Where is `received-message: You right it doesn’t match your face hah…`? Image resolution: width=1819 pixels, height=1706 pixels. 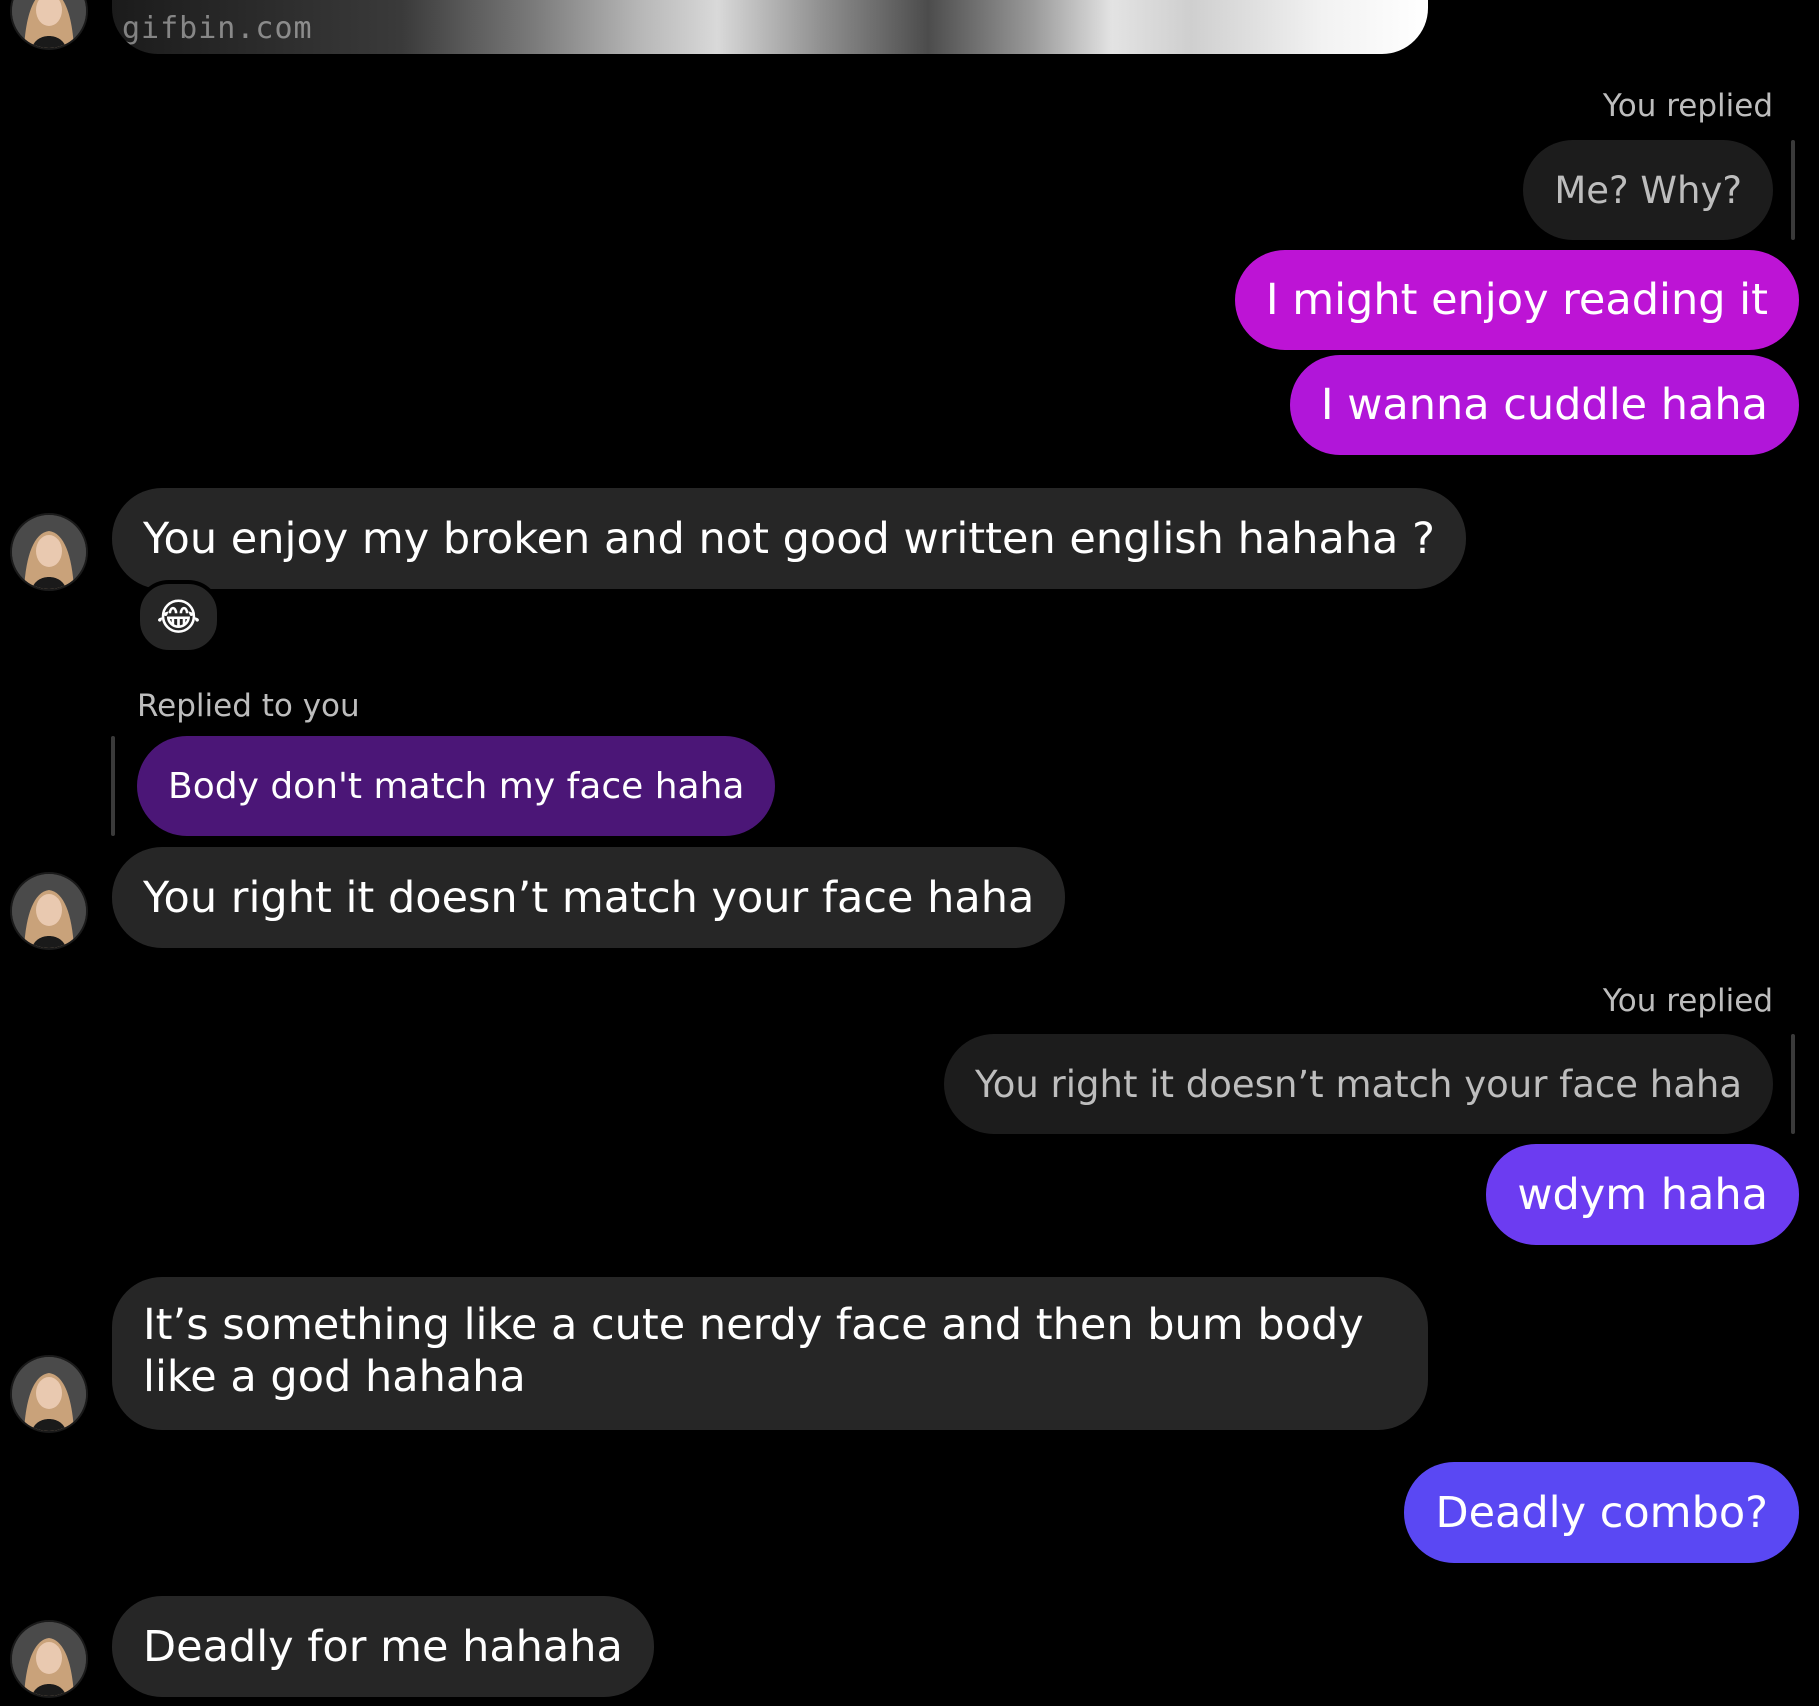 received-message: You right it doesn’t match your face hah… is located at coordinates (589, 897).